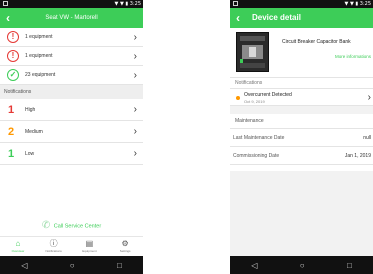  I want to click on notification-medium-row: 2 Medium ›, so click(71, 132).